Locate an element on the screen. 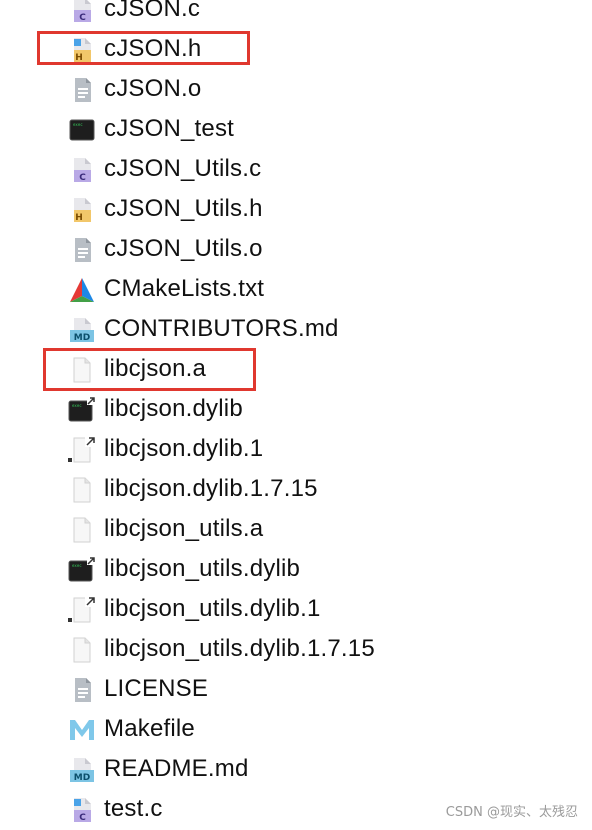 This screenshot has height=830, width=592. file-row-libcjson-utils-a: libcjson_utils.a is located at coordinates (296, 529).